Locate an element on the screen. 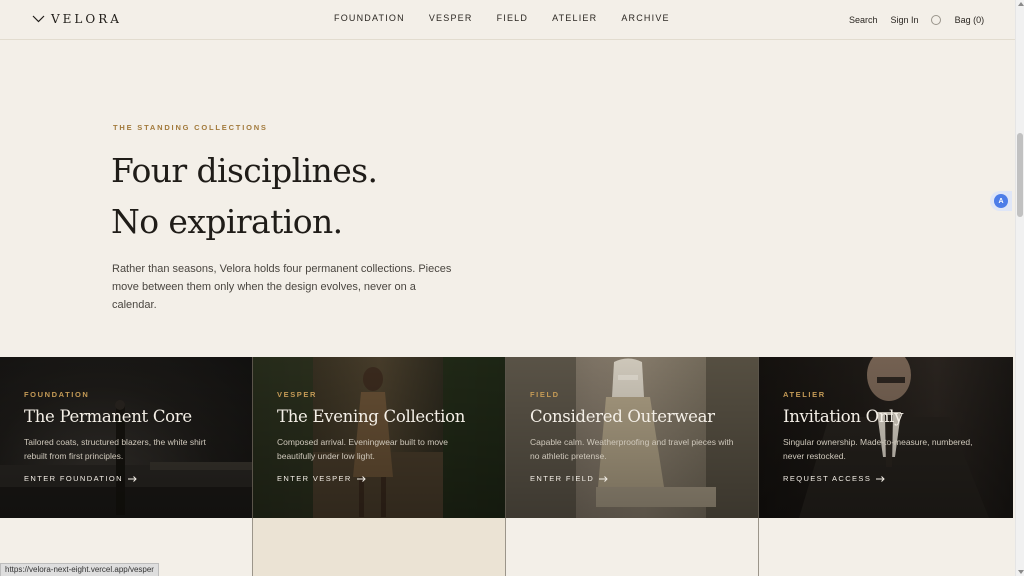 Image resolution: width=1024 pixels, height=576 pixels. cta-label: REQUEST ACCESS is located at coordinates (827, 478).